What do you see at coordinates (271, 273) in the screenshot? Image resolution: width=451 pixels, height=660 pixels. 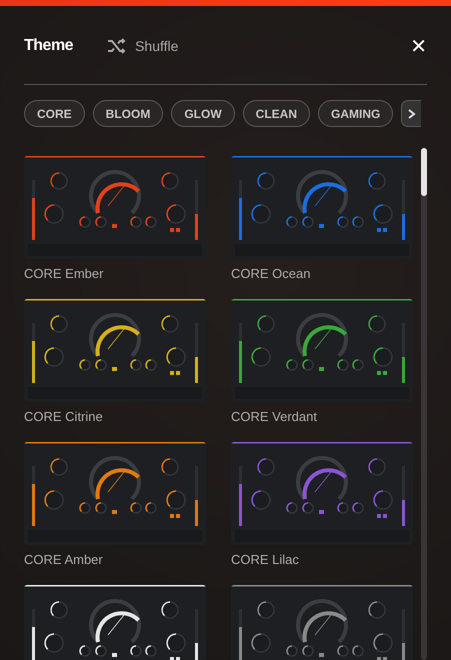 I see `theme-name: CORE Ocean` at bounding box center [271, 273].